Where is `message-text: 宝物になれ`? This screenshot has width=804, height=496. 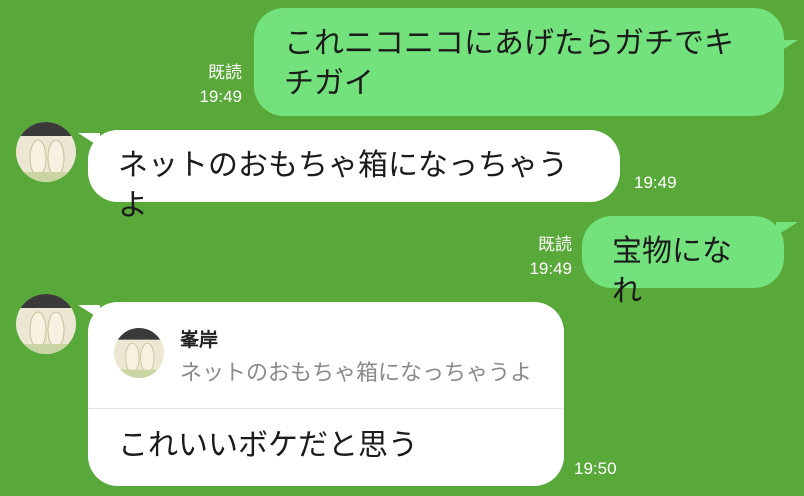
message-text: 宝物になれ is located at coordinates (672, 271).